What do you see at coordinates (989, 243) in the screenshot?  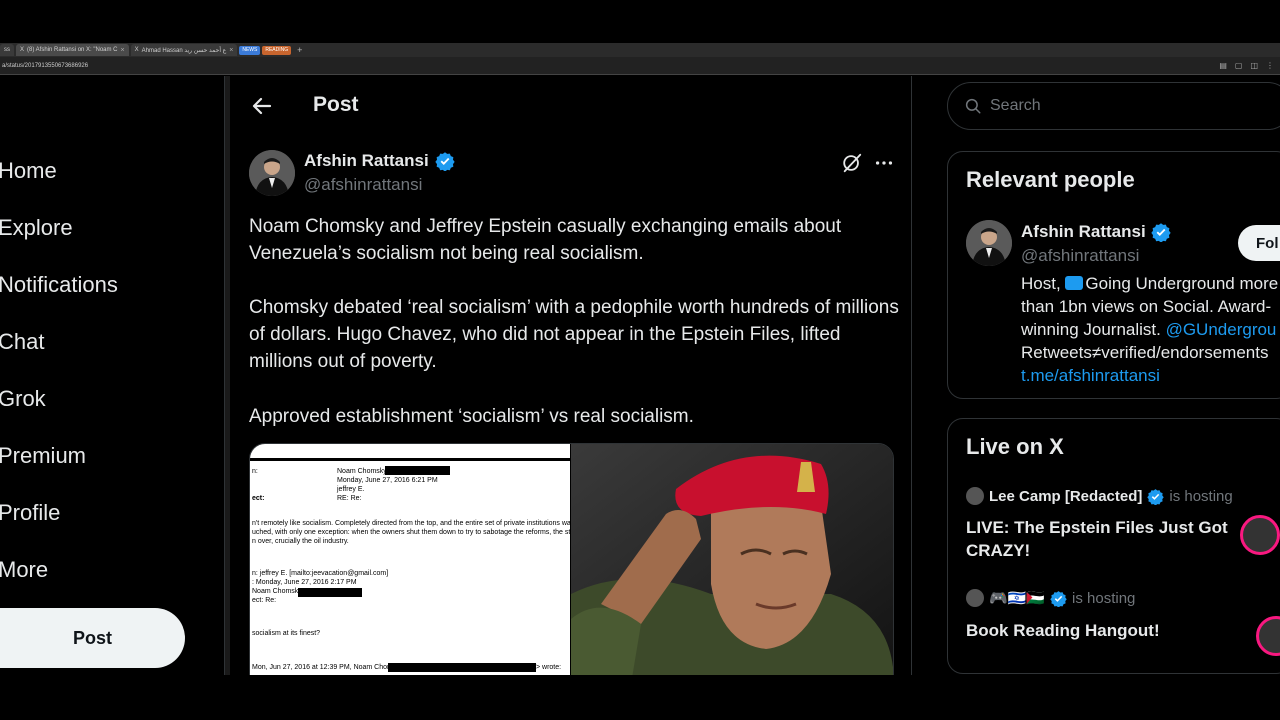 I see `relevant-person-avatar` at bounding box center [989, 243].